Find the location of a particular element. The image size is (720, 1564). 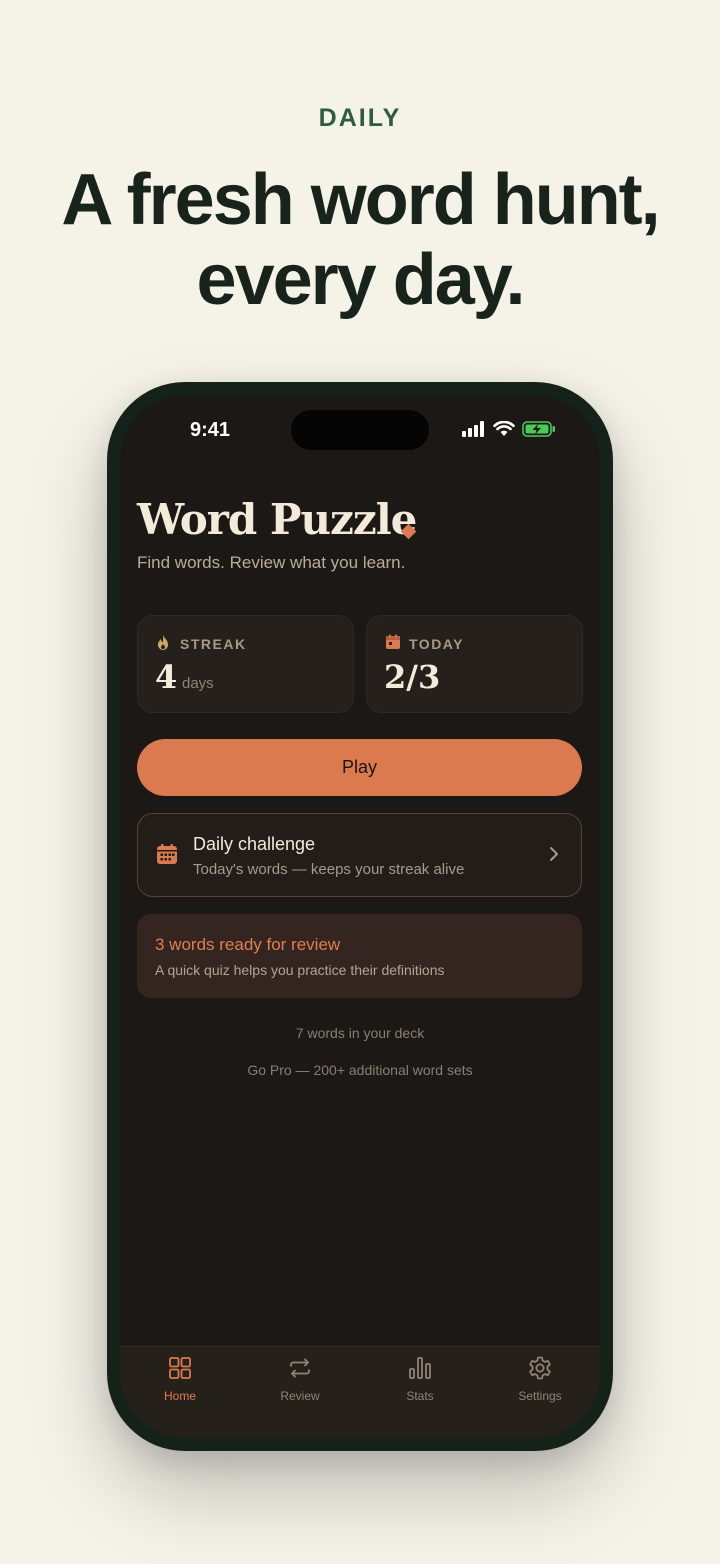

calendar-icon is located at coordinates (393, 641).